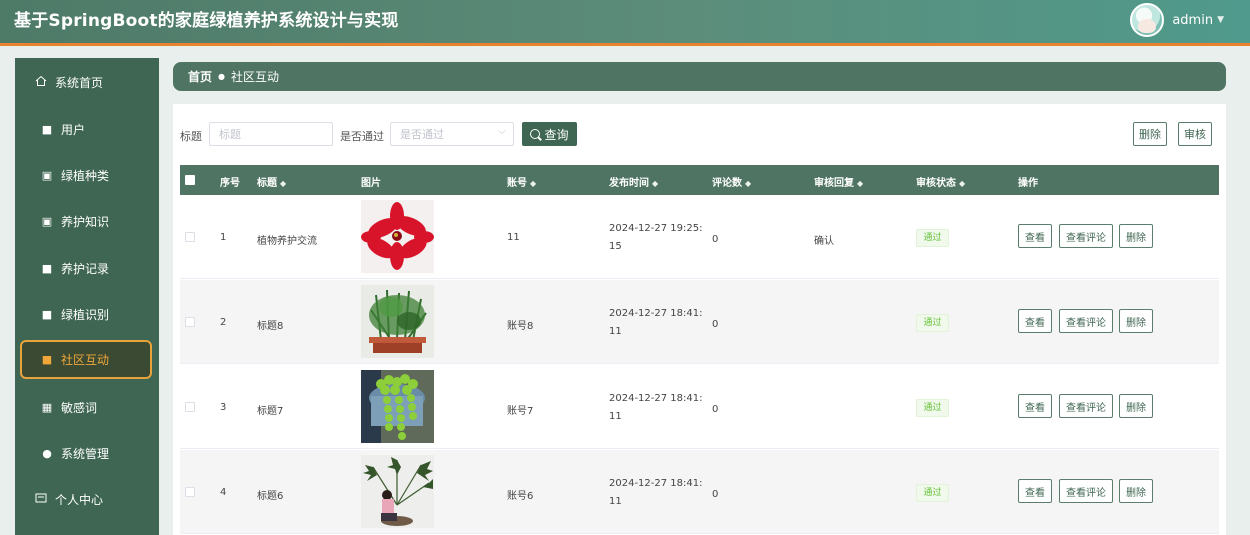  I want to click on user-name: admin, so click(1192, 20).